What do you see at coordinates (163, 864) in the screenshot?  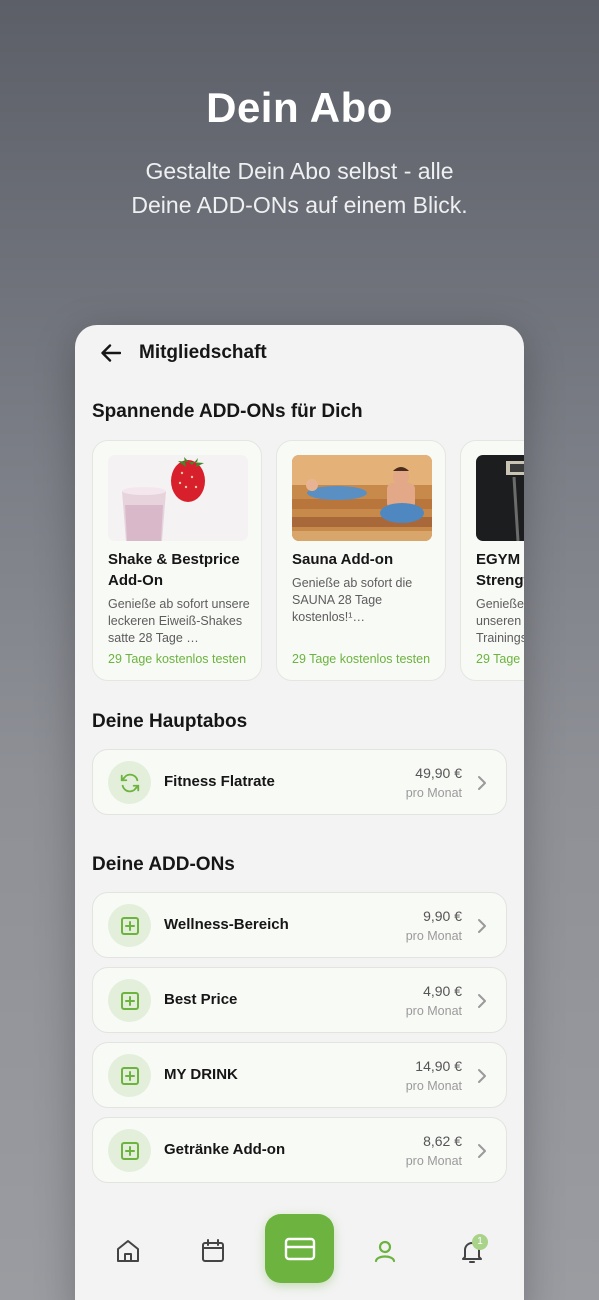 I see `addons-heading: Deine ADD-ONs` at bounding box center [163, 864].